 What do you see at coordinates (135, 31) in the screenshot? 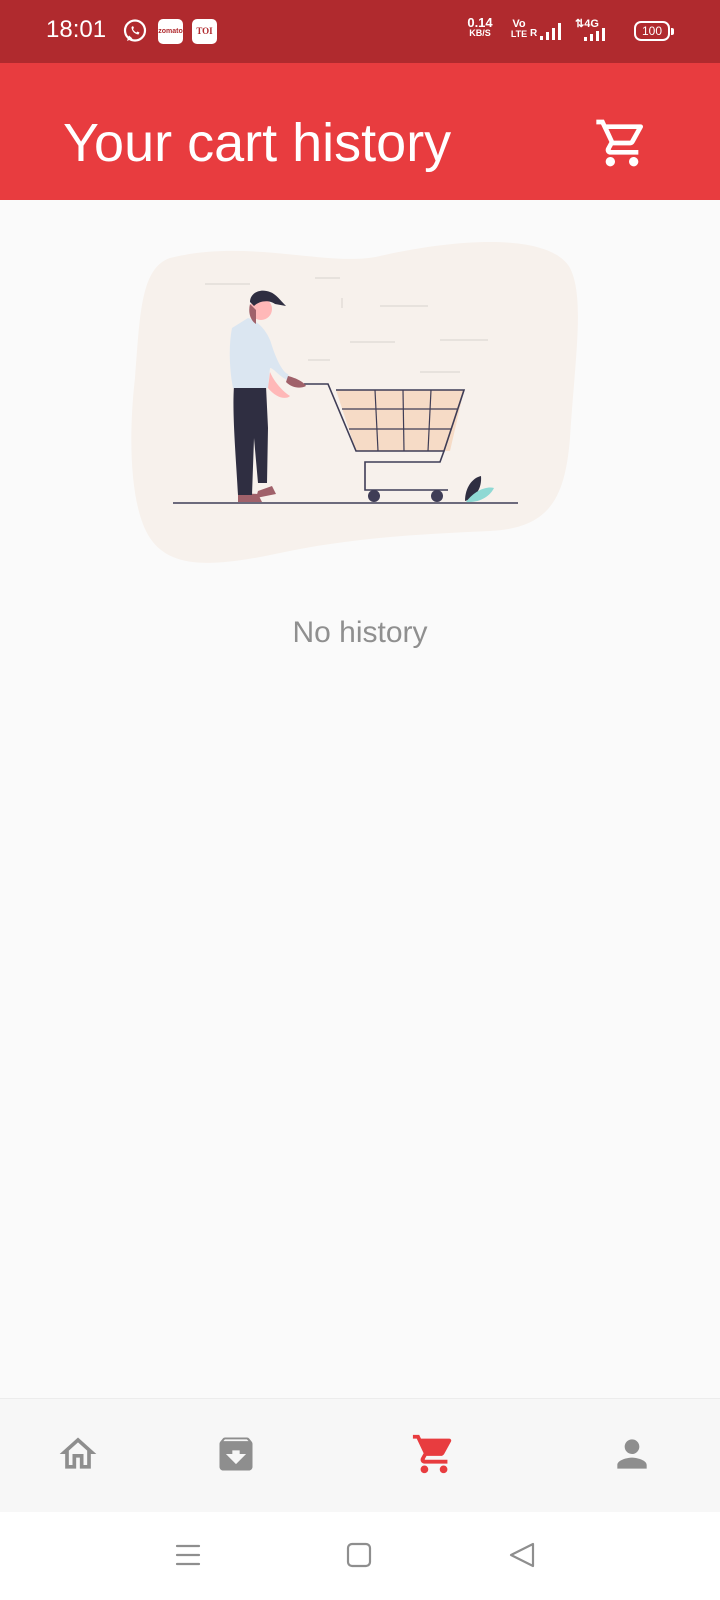
I see `whatsapp-icon` at bounding box center [135, 31].